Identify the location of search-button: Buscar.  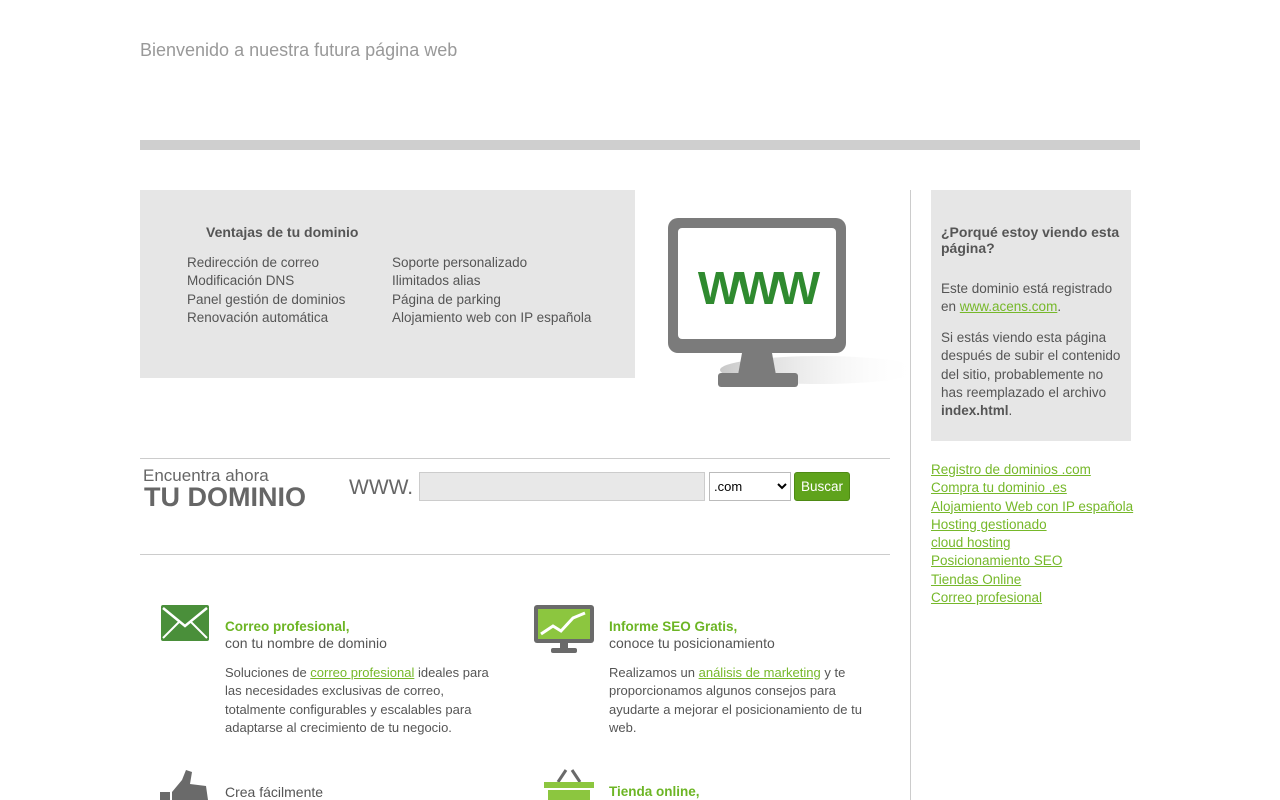
(822, 486).